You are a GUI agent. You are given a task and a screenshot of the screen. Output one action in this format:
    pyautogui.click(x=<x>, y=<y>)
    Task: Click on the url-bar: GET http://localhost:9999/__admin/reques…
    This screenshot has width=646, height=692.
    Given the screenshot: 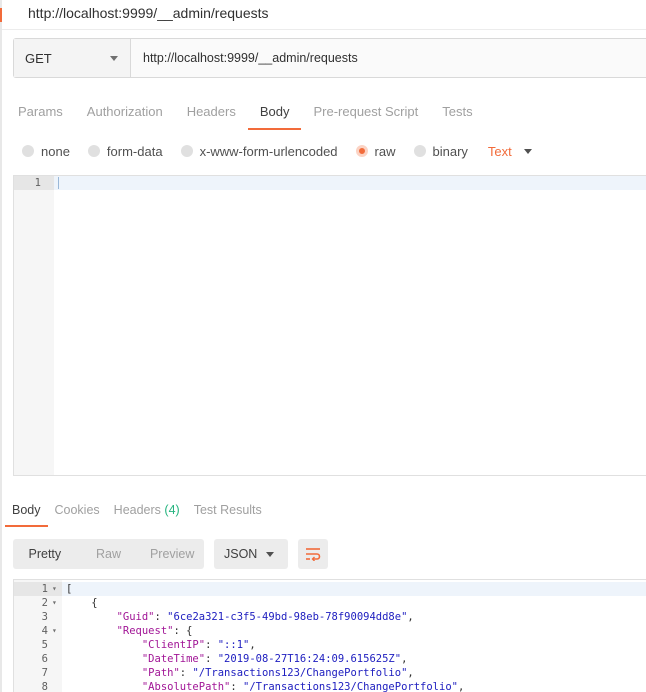 What is the action you would take?
    pyautogui.click(x=329, y=58)
    